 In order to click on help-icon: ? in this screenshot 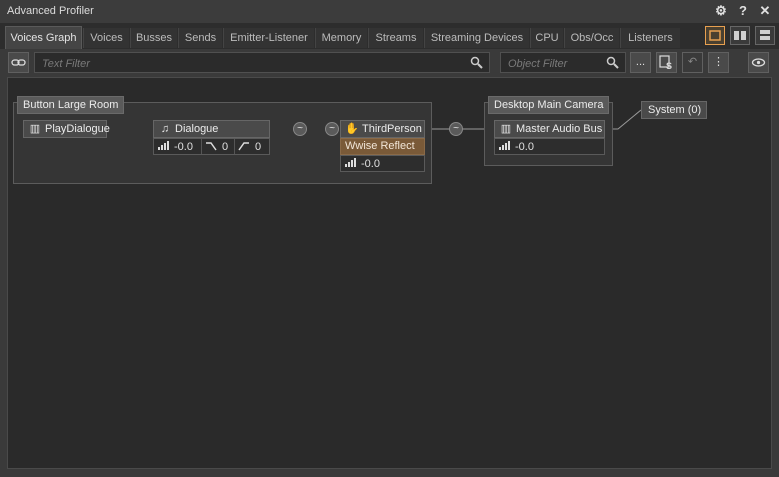, I will do `click(743, 11)`.